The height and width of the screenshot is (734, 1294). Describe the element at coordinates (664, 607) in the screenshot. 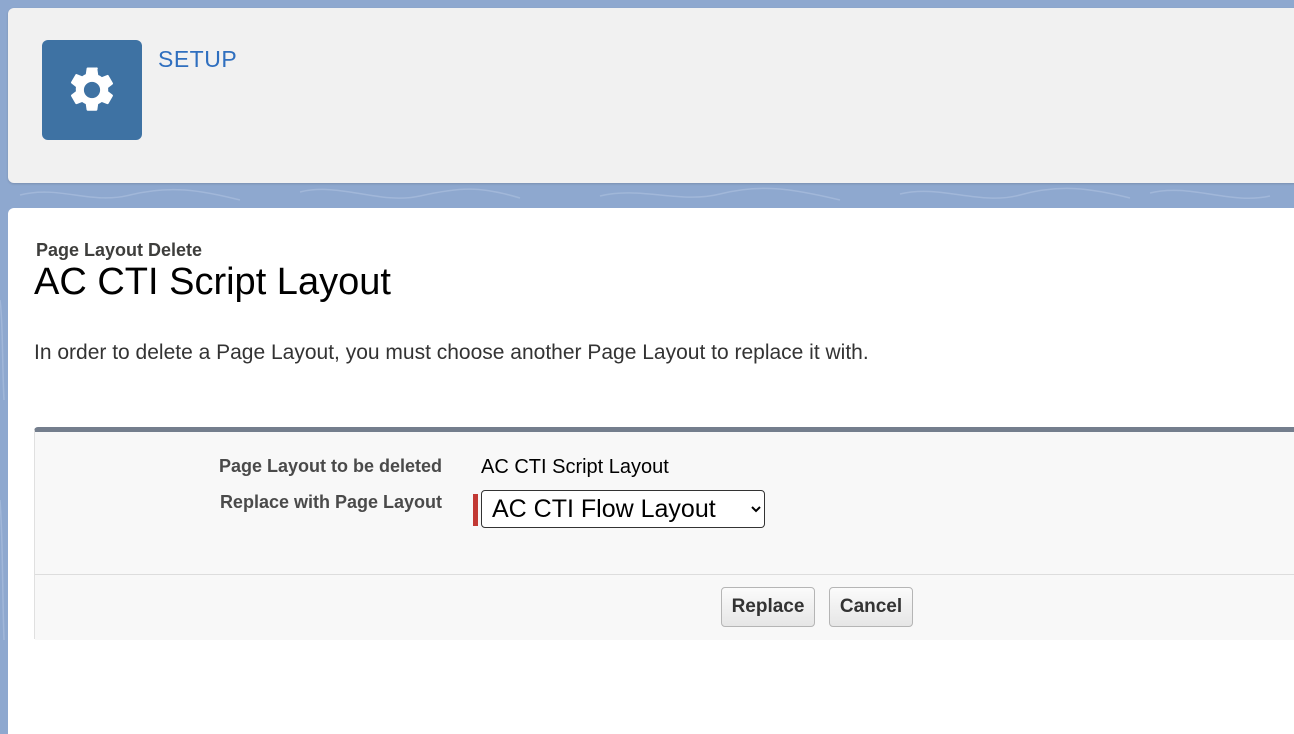

I see `button-bar: Replace Cancel` at that location.